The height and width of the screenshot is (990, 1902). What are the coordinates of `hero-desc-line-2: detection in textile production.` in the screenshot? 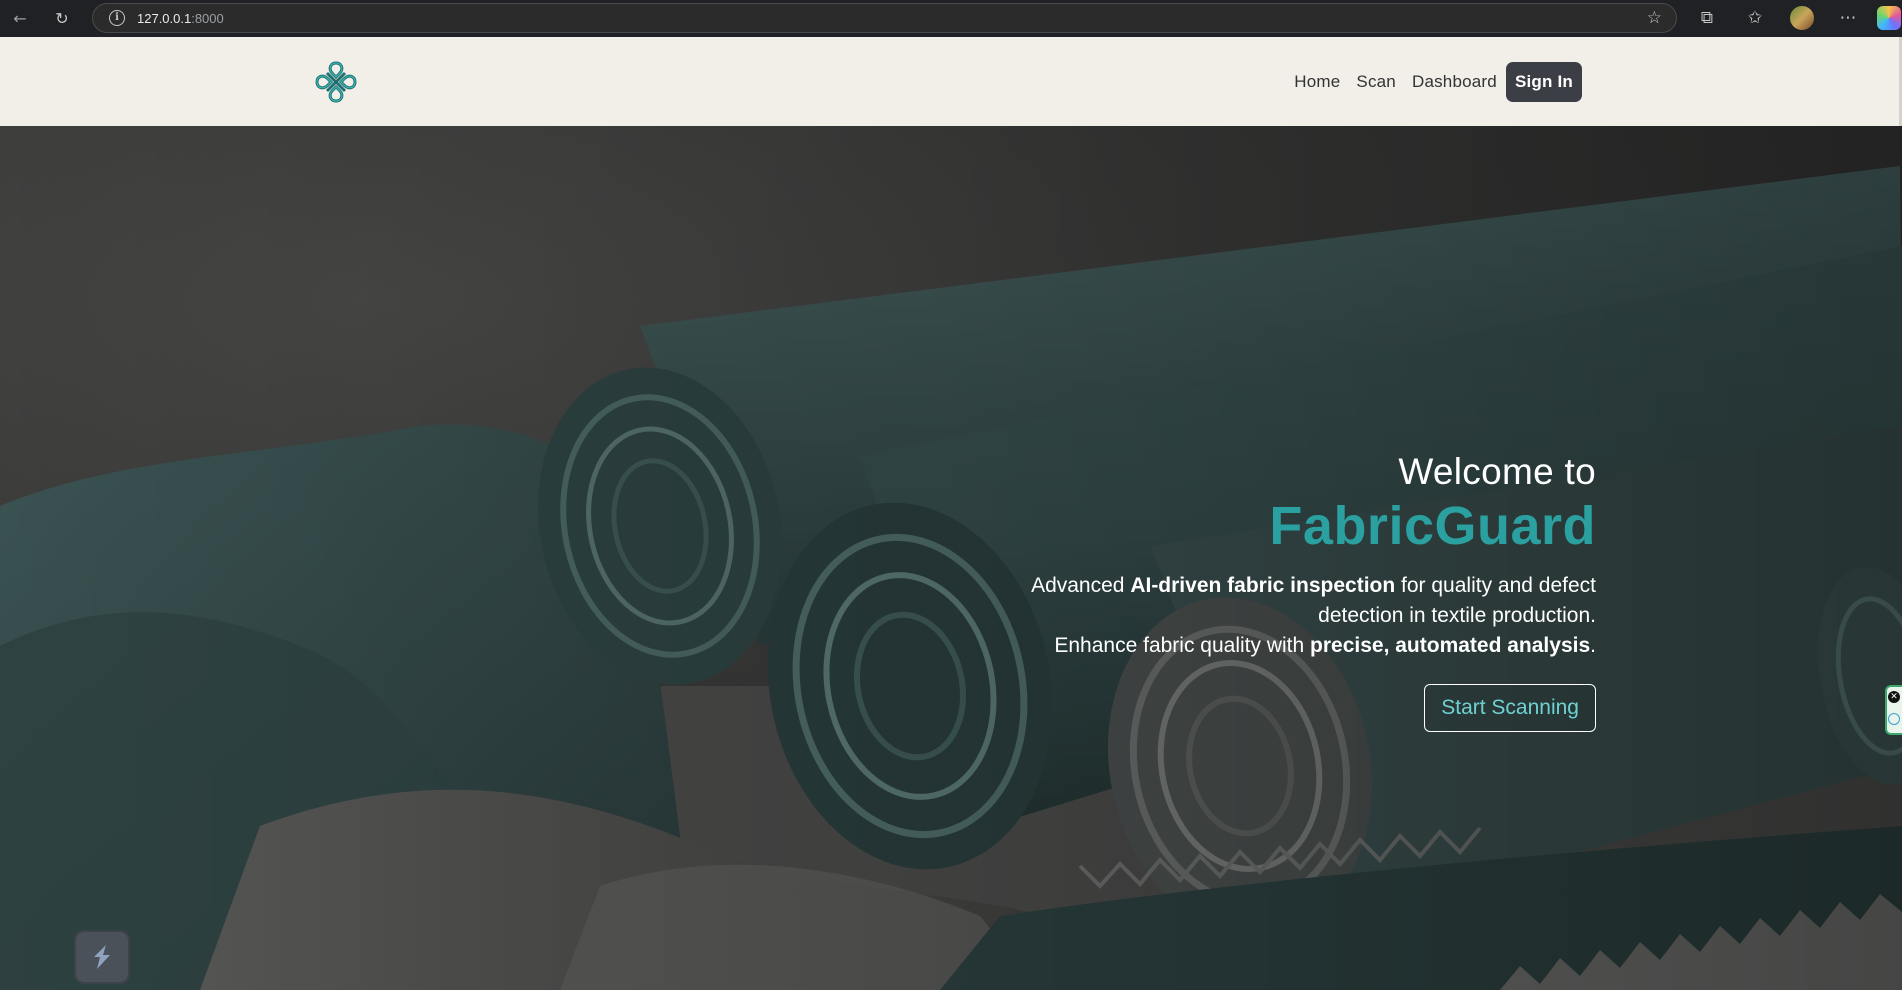 It's located at (1457, 615).